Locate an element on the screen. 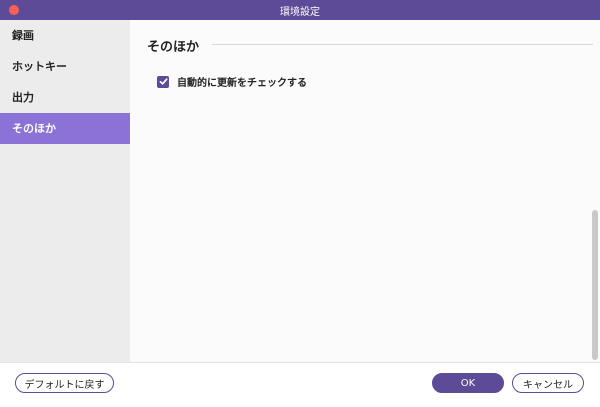  cancel-button: キャンセル is located at coordinates (548, 383).